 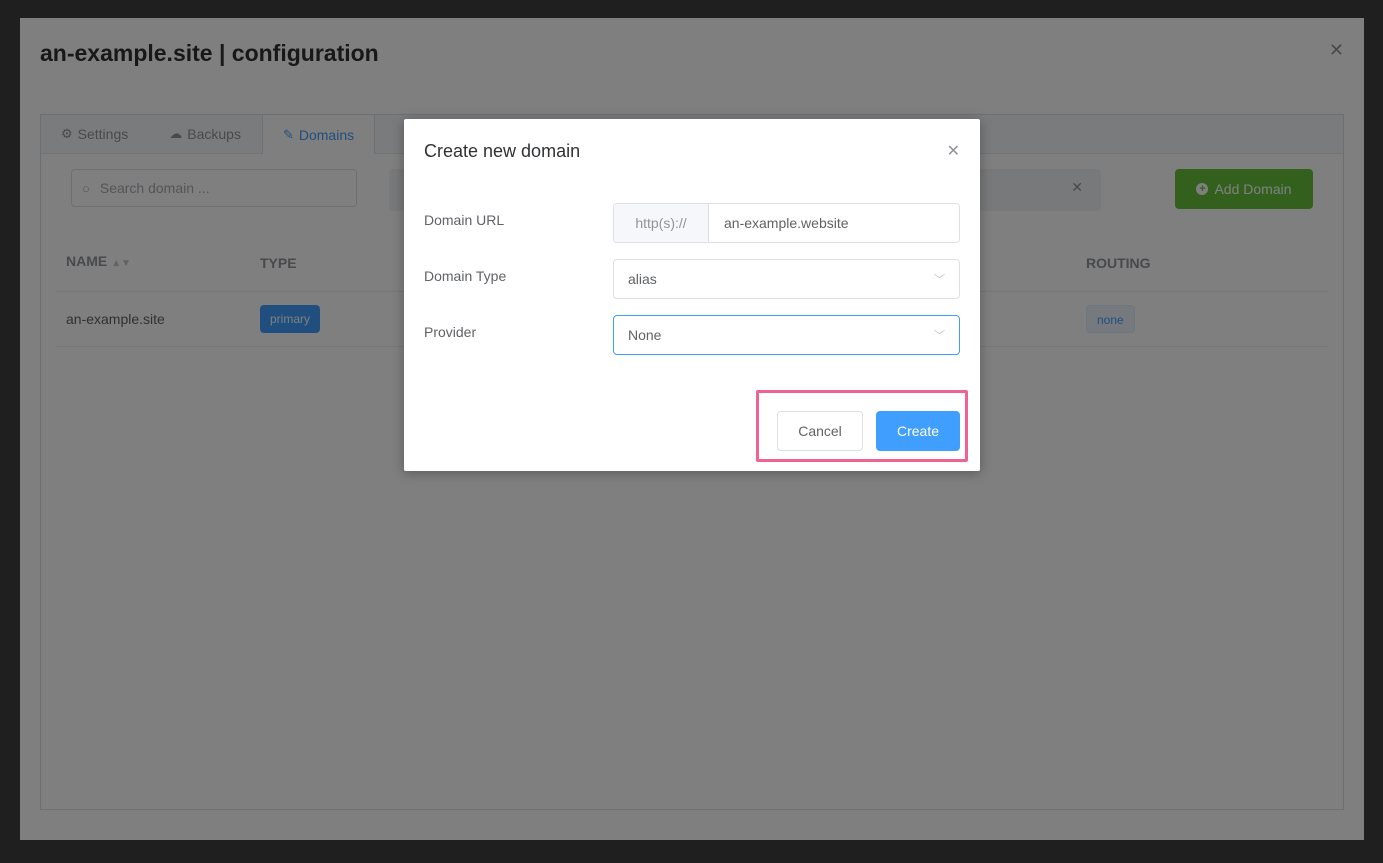 I want to click on url-prefix: http(s)://, so click(x=661, y=223).